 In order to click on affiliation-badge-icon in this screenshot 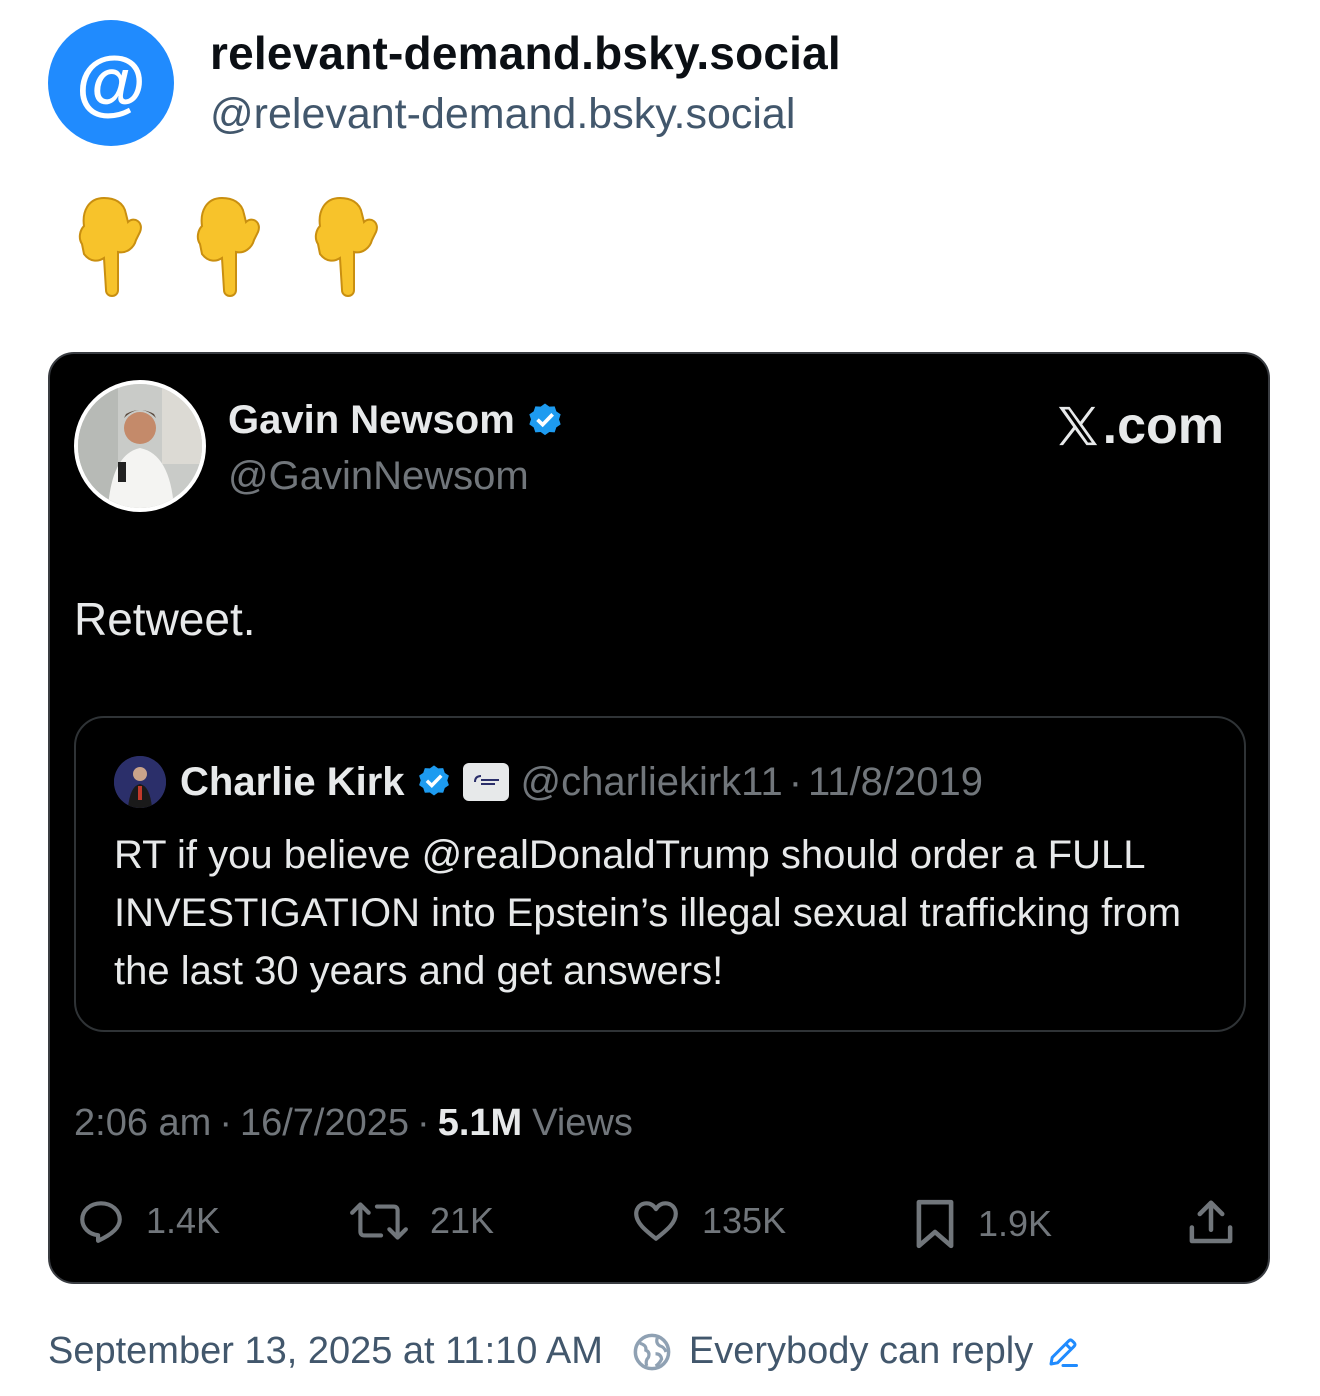, I will do `click(485, 782)`.